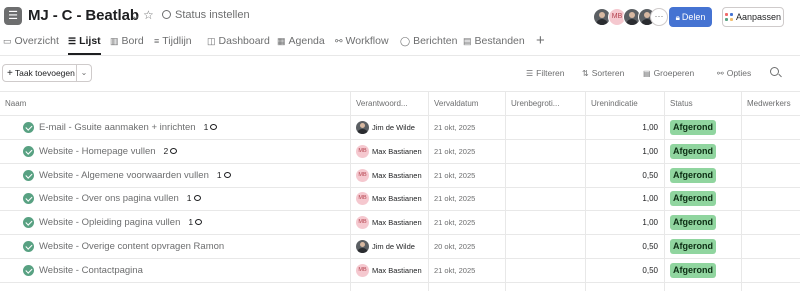 The image size is (800, 294). Describe the element at coordinates (362, 43) in the screenshot. I see `tab-workflow: ⚯ Workflow` at that location.